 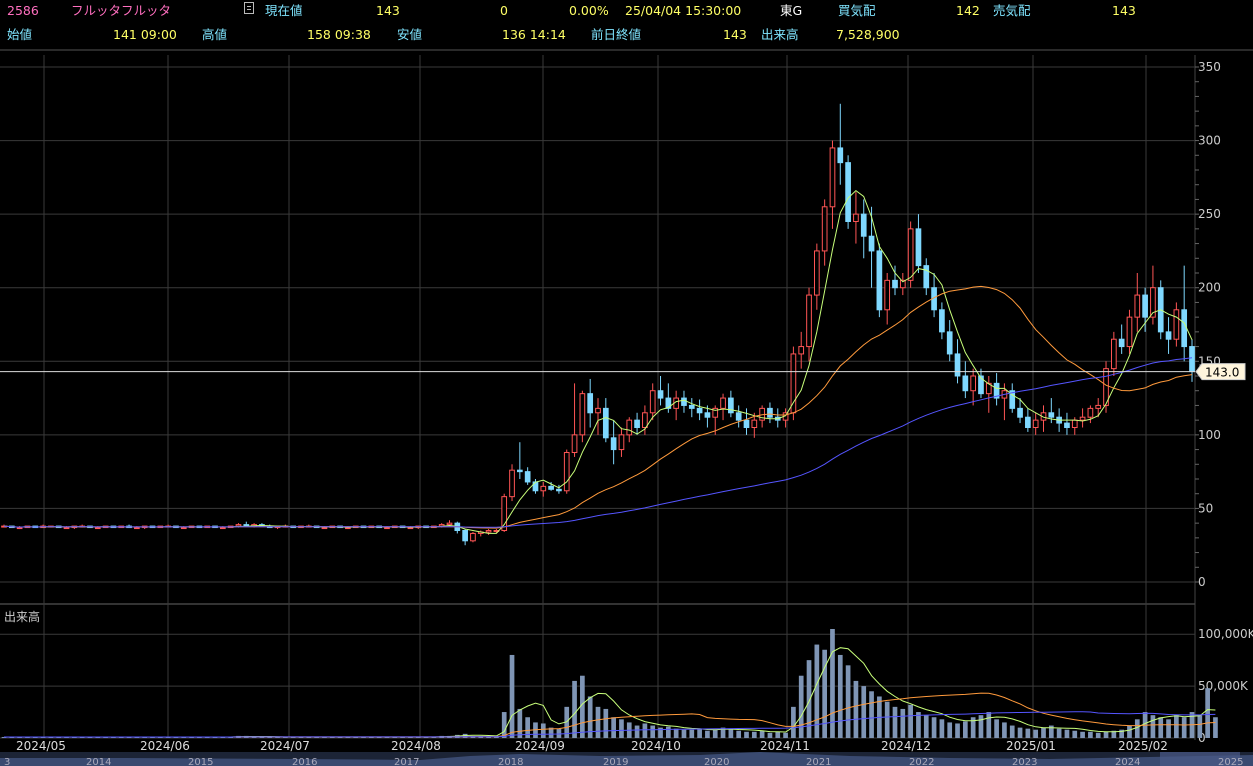 What do you see at coordinates (615, 761) in the screenshot?
I see `navigator-year-label: 2019` at bounding box center [615, 761].